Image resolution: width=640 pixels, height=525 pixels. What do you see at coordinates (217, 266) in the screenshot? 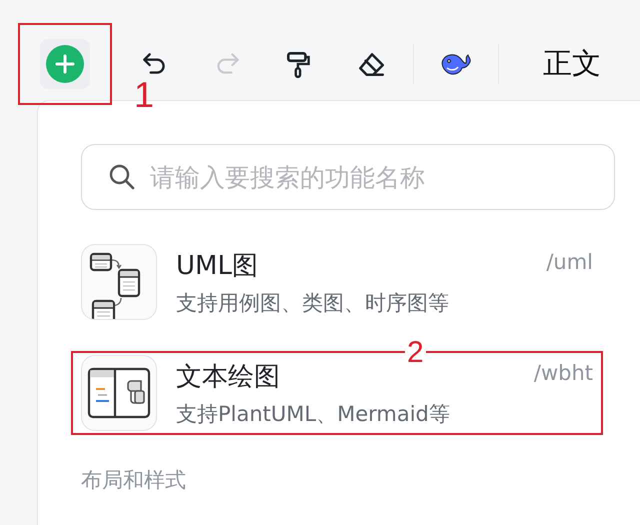
I see `item-title: UML图` at bounding box center [217, 266].